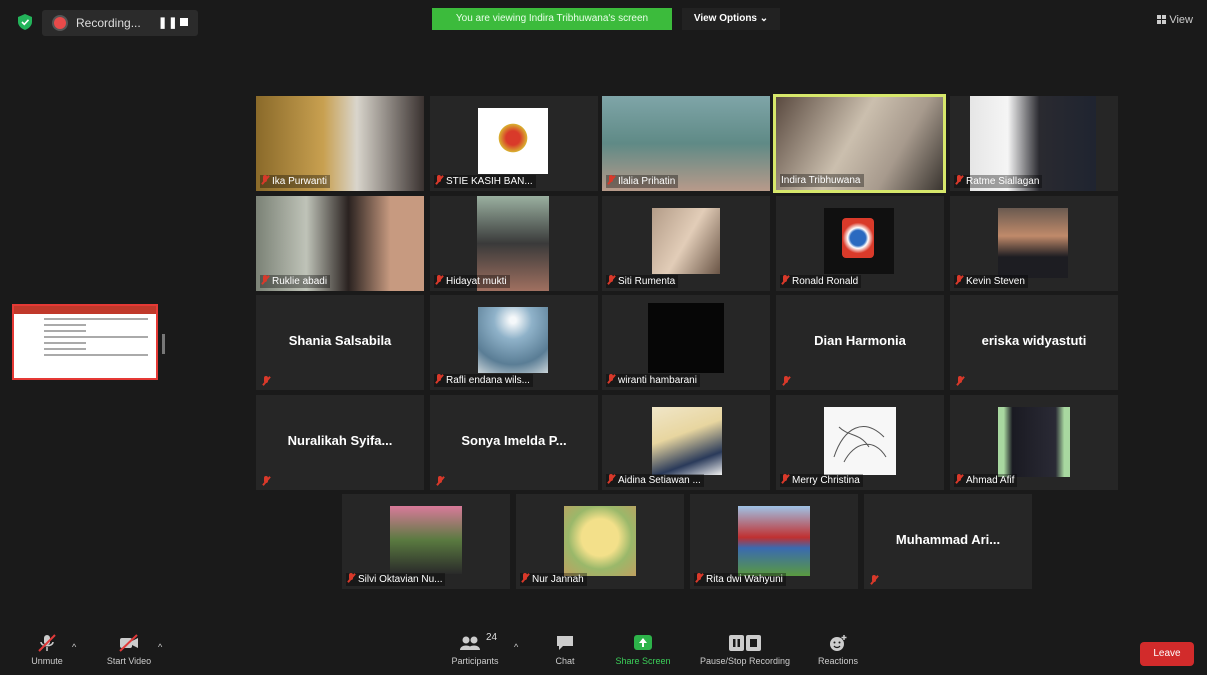 The width and height of the screenshot is (1207, 675). I want to click on participant-name: Siti Rumenta, so click(642, 281).